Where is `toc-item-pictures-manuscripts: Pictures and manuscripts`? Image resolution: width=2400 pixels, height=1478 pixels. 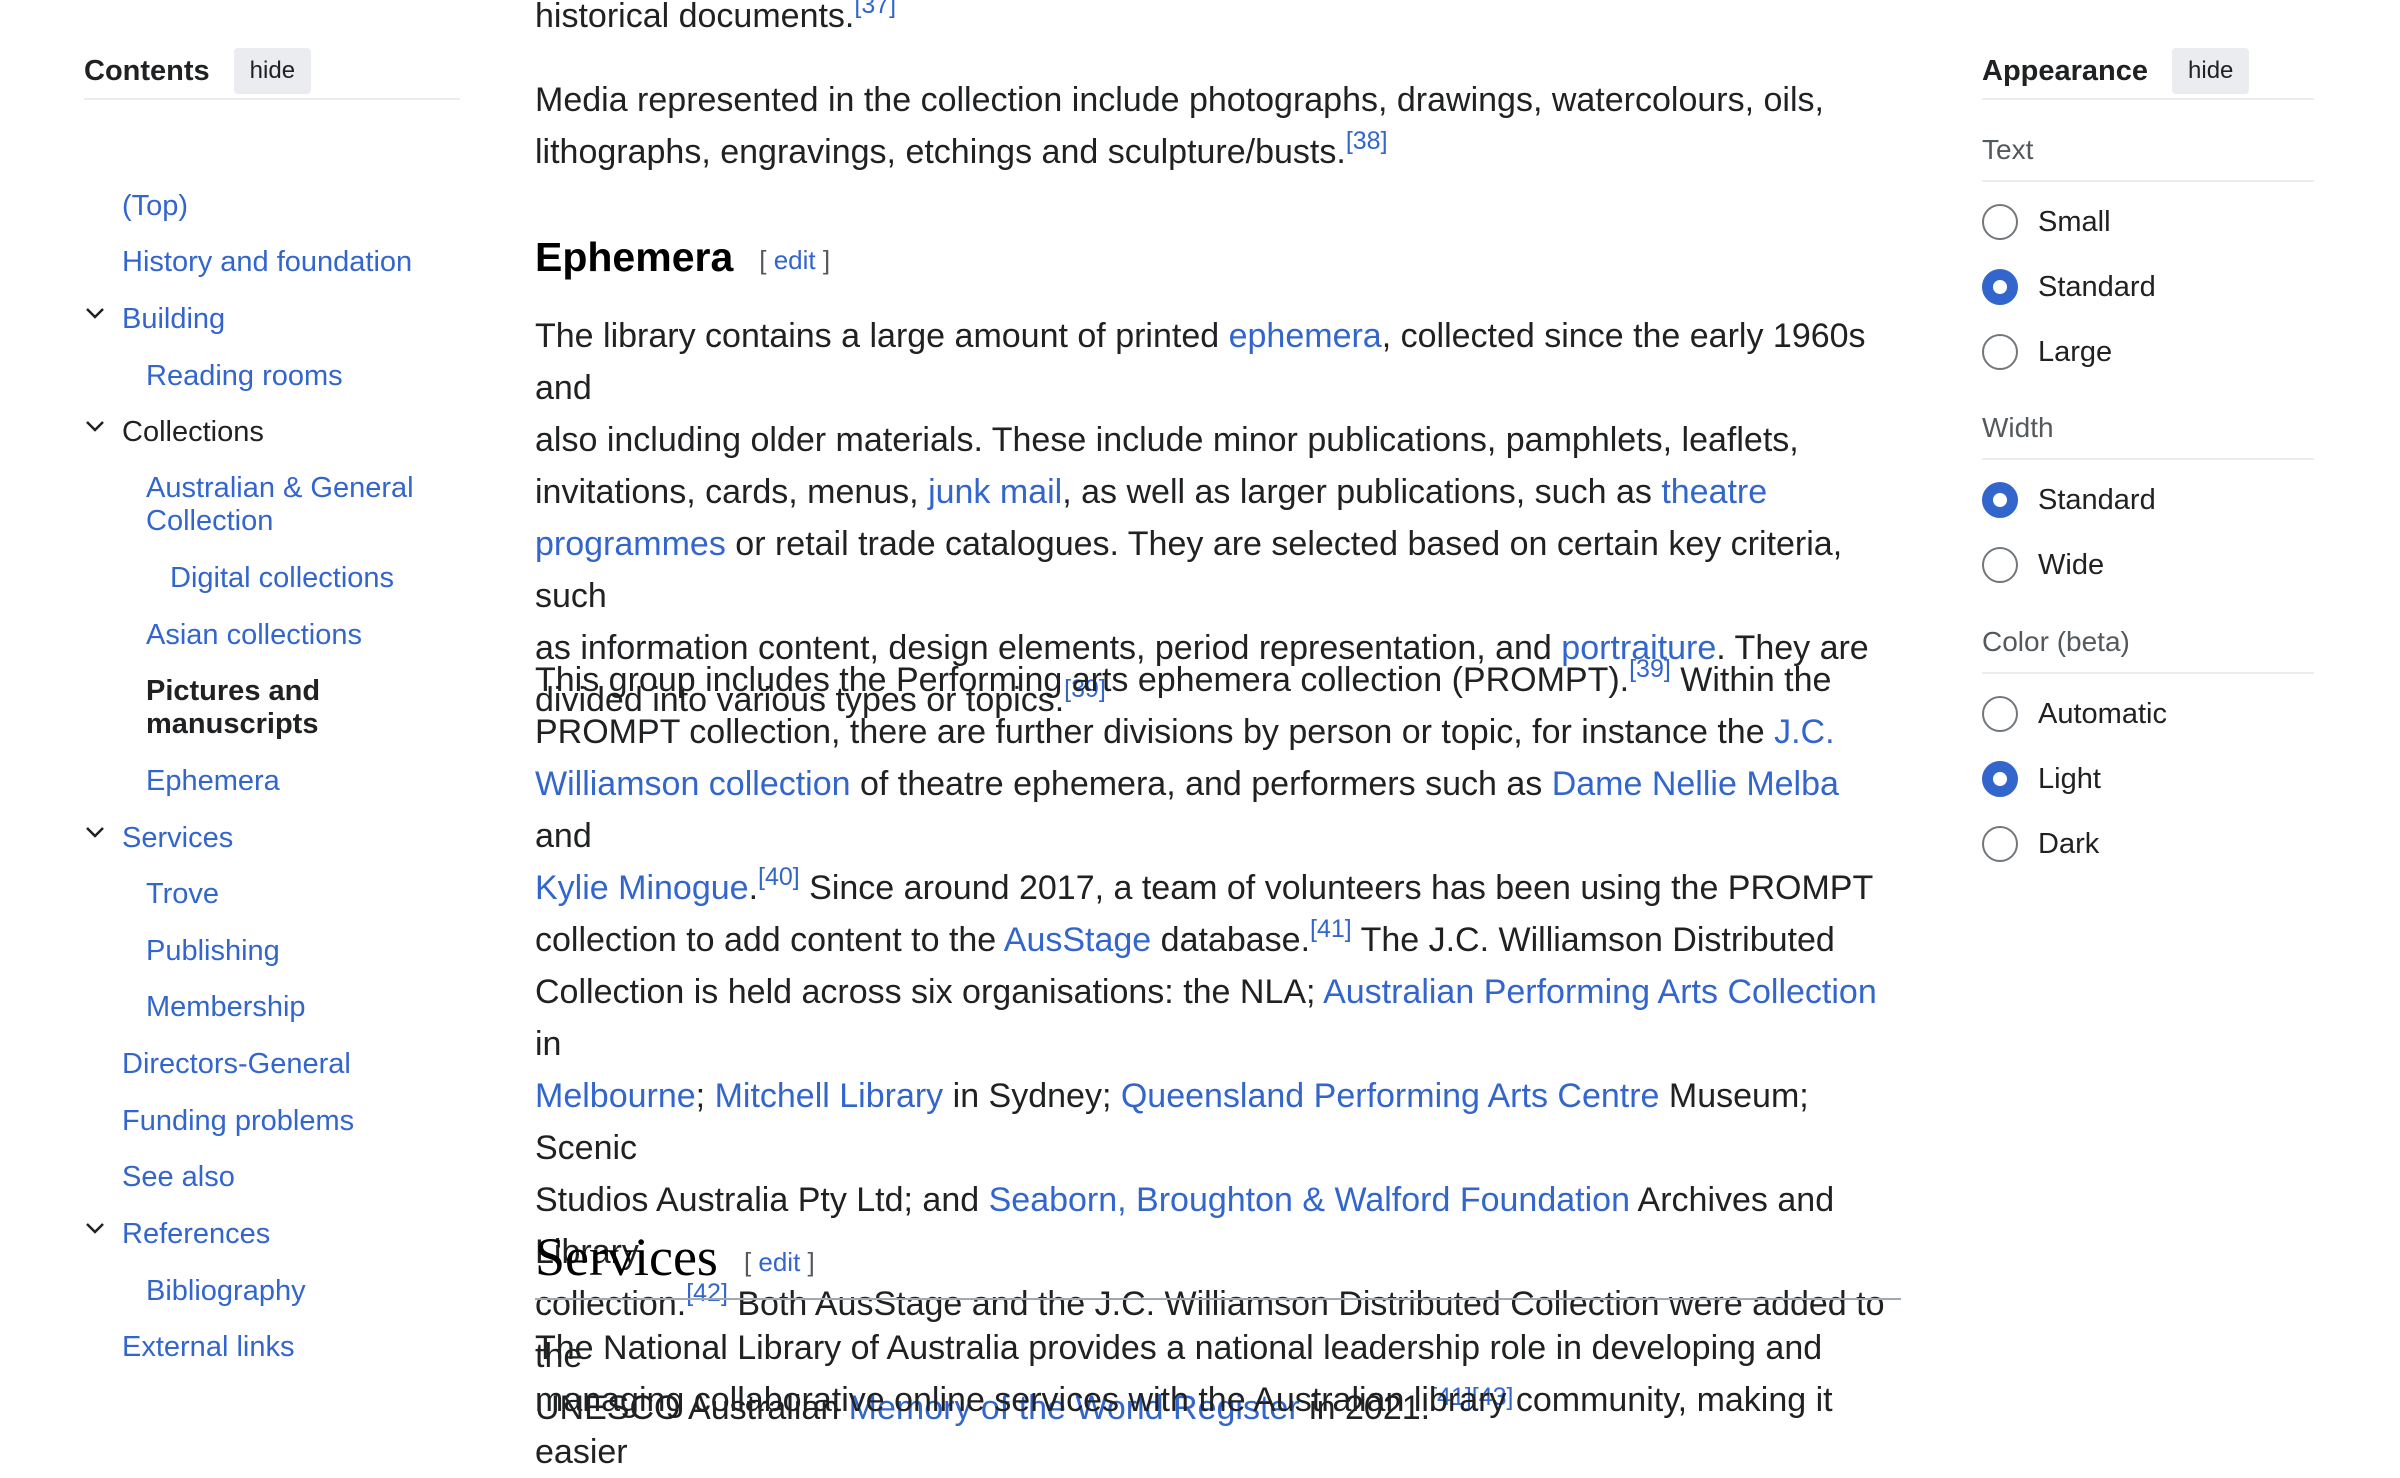
toc-item-pictures-manuscripts: Pictures and manuscripts is located at coordinates (276, 708).